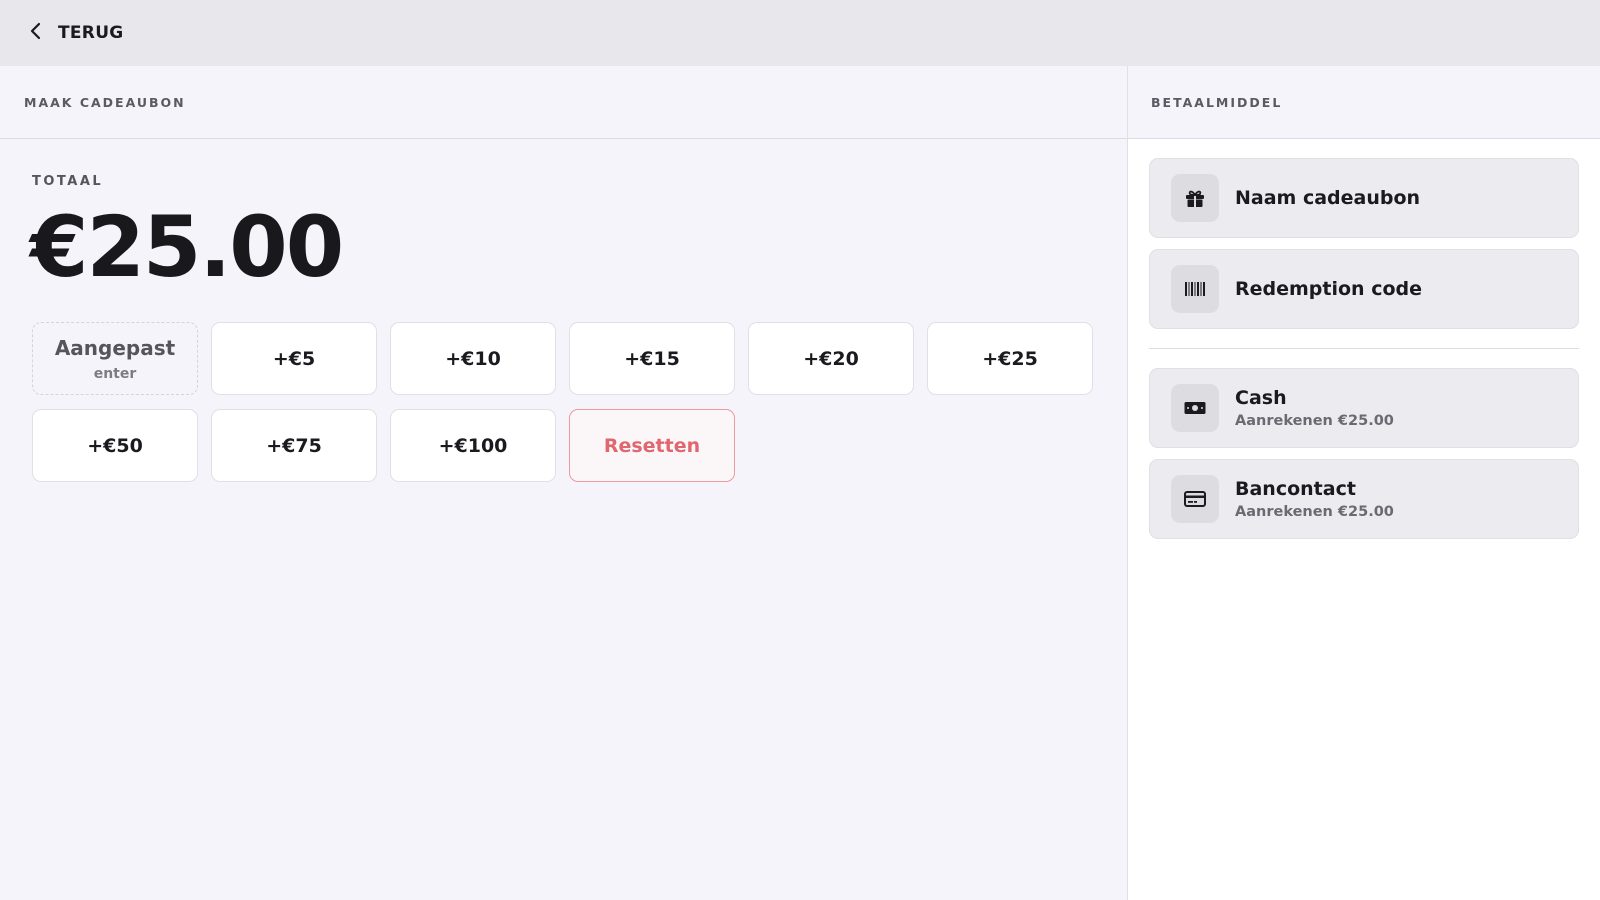  I want to click on custom-amount-button: Aangepast enter, so click(115, 358).